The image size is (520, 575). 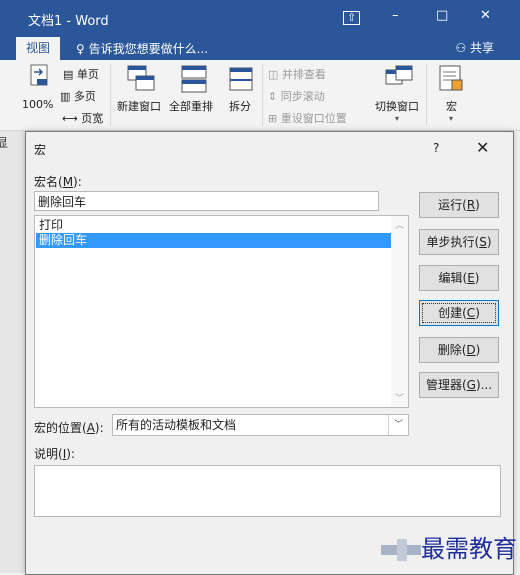 What do you see at coordinates (399, 397) in the screenshot?
I see `scroll-down-icon: ﹀` at bounding box center [399, 397].